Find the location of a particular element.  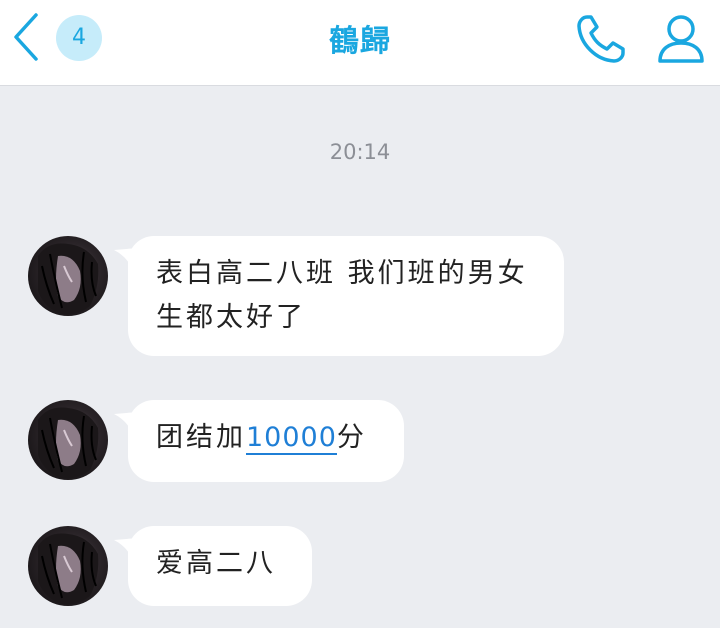

call-button is located at coordinates (601, 39).